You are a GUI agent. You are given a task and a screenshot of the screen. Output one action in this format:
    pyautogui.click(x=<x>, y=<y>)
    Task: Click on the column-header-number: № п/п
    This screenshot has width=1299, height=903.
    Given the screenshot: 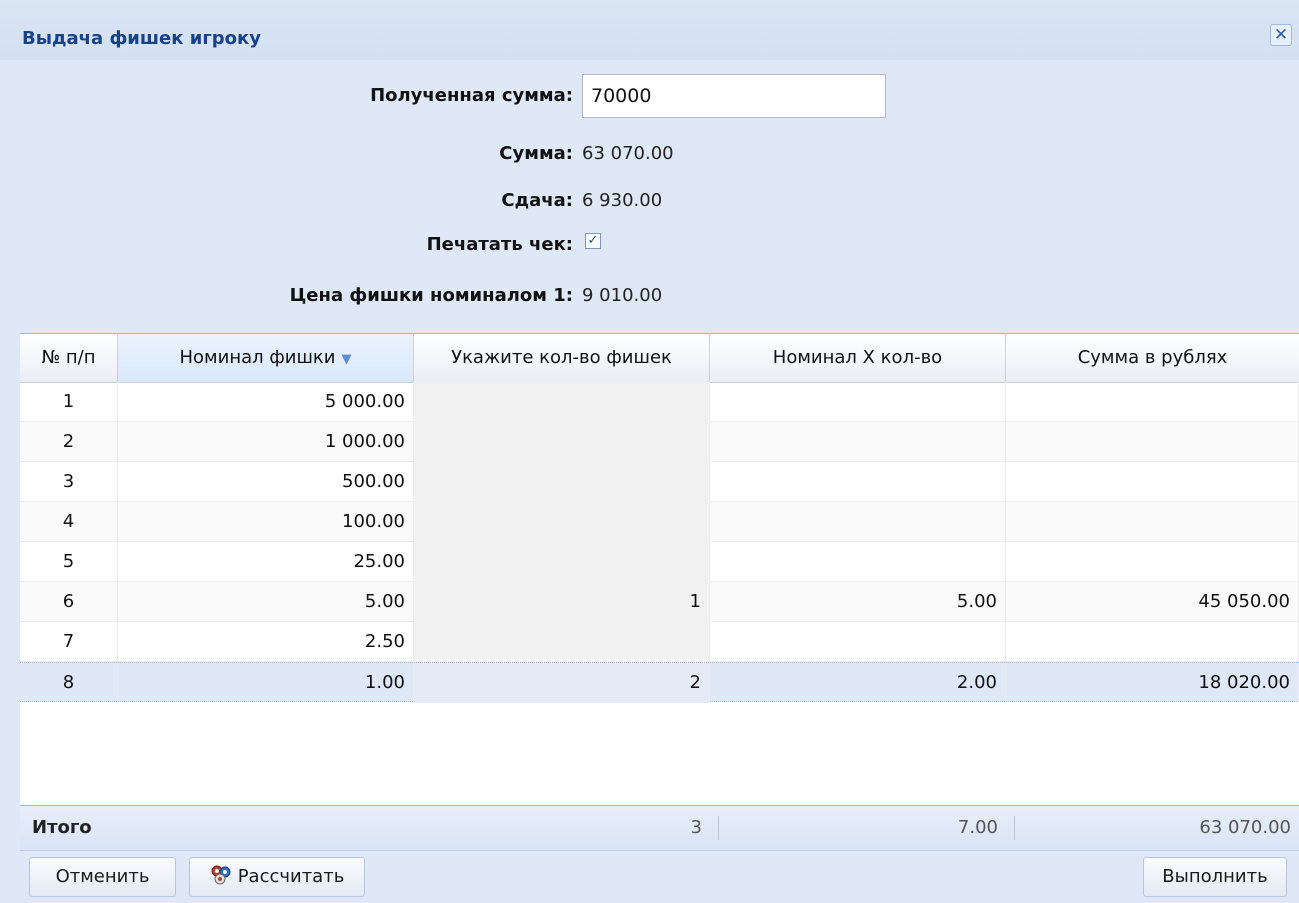 What is the action you would take?
    pyautogui.click(x=69, y=358)
    